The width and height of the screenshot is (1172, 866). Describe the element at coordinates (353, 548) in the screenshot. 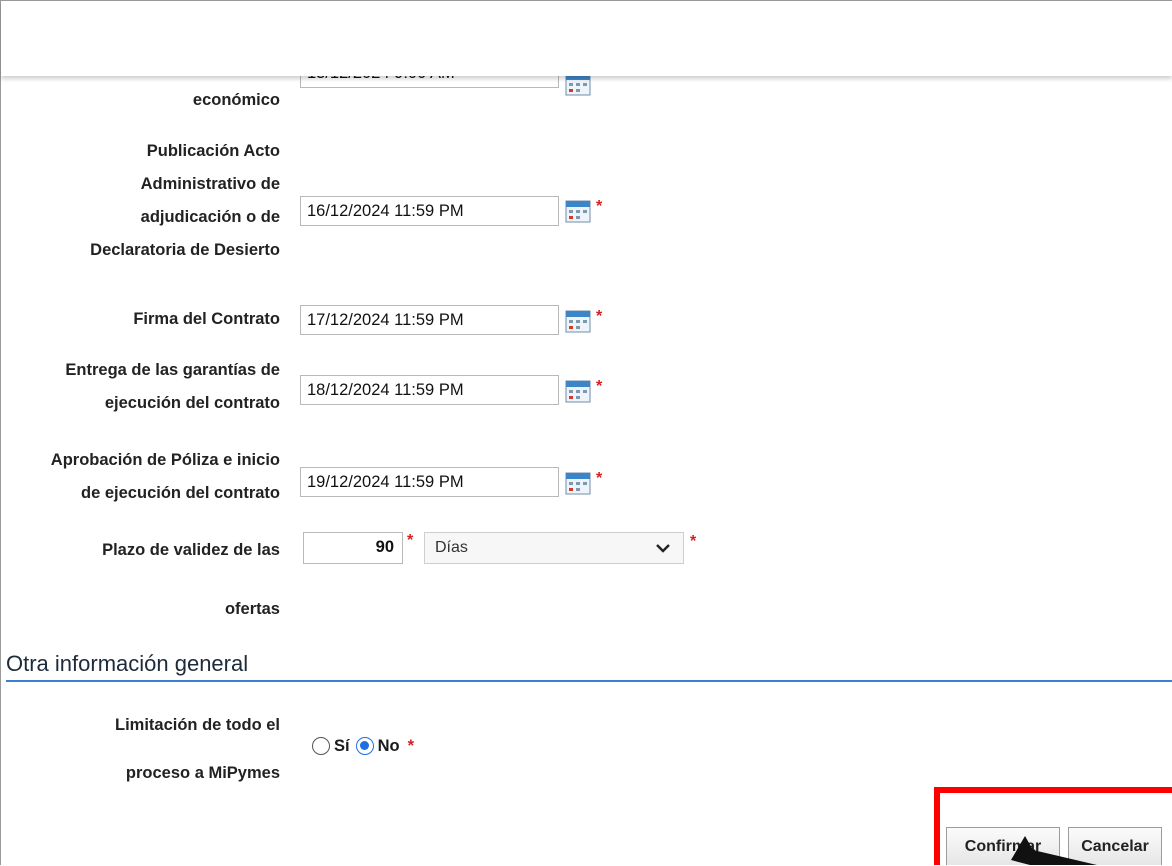

I see `validity-days-input: 90` at that location.